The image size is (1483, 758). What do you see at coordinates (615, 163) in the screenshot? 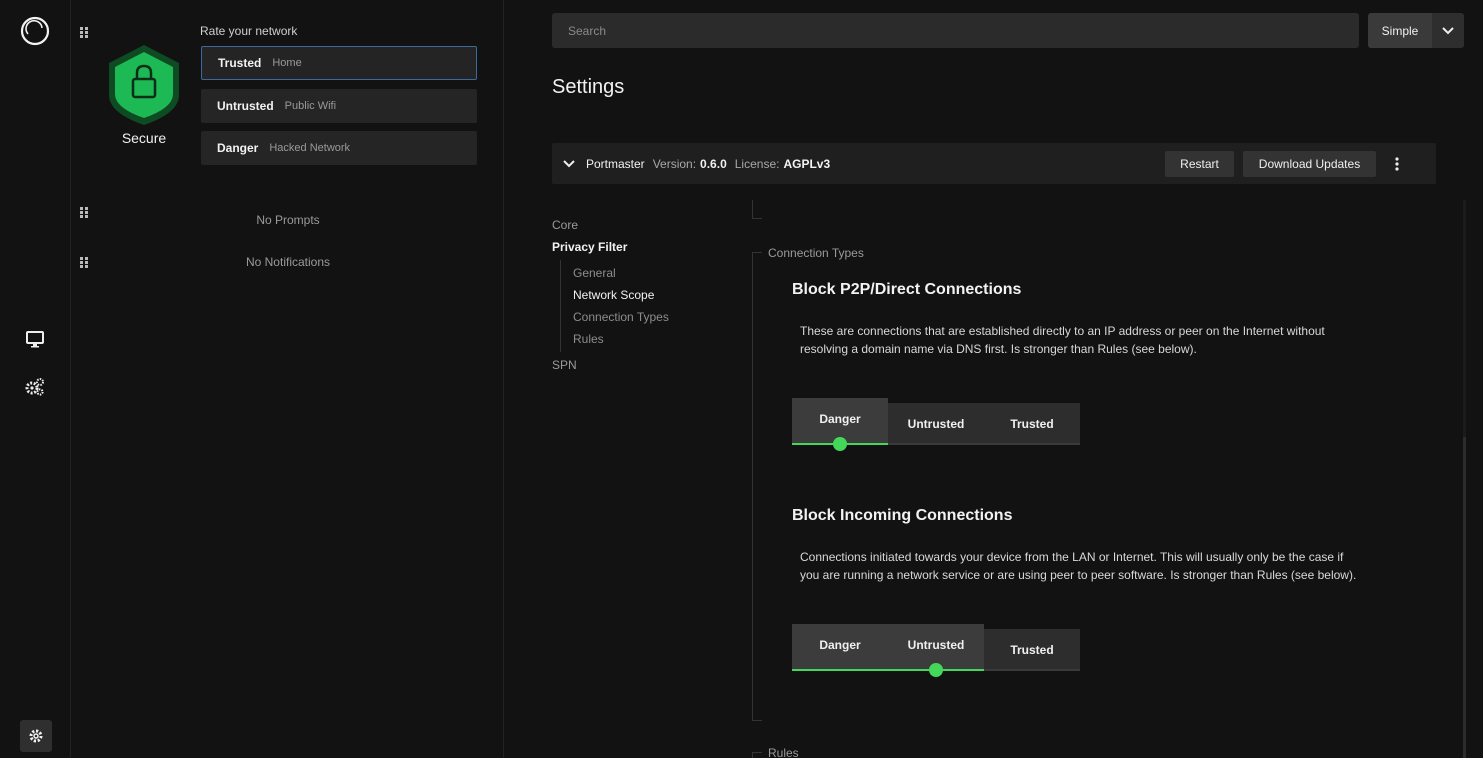
I see `app-name: Portmaster` at bounding box center [615, 163].